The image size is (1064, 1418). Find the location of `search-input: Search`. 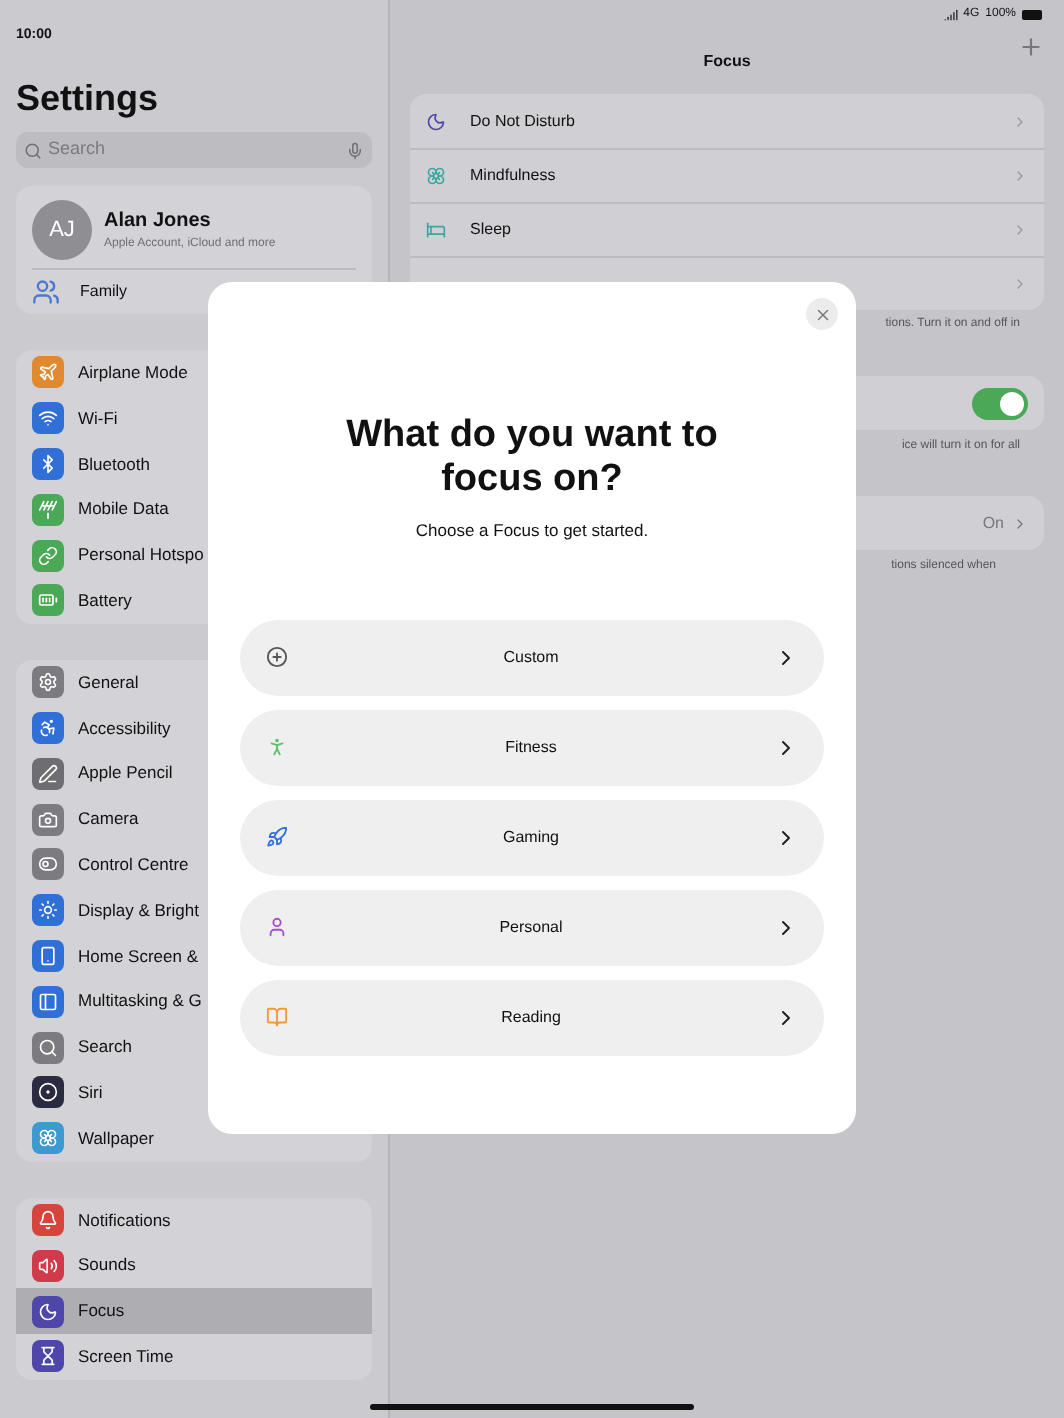

search-input: Search is located at coordinates (194, 150).